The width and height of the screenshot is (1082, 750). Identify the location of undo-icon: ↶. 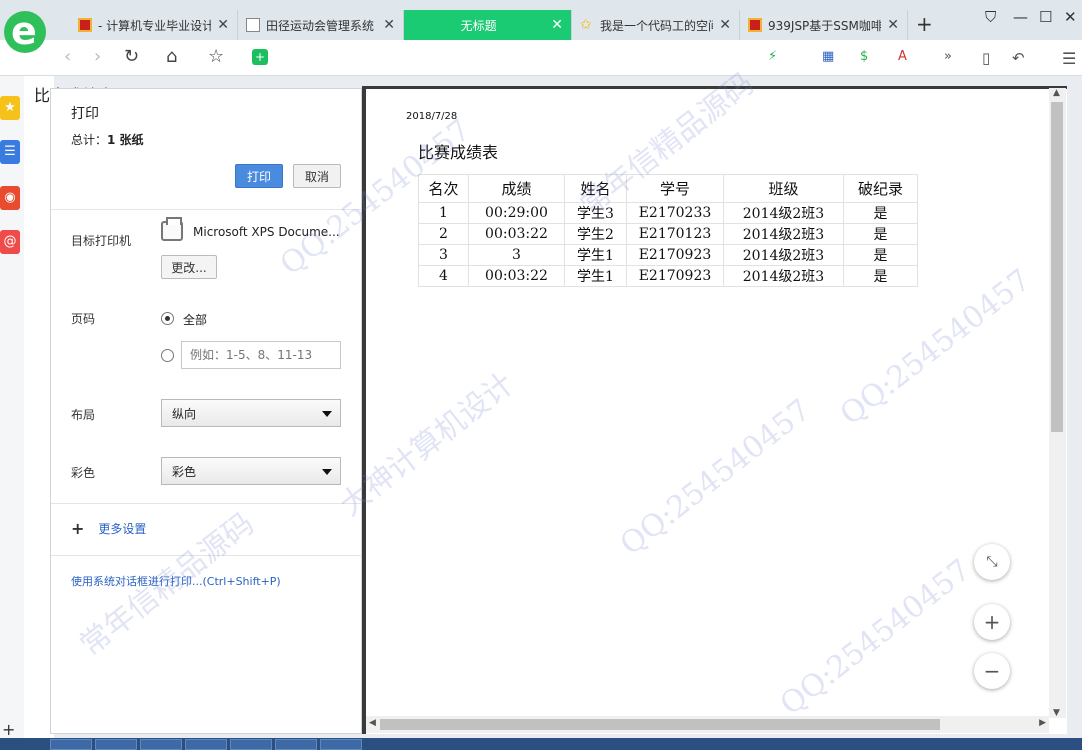
(1018, 58).